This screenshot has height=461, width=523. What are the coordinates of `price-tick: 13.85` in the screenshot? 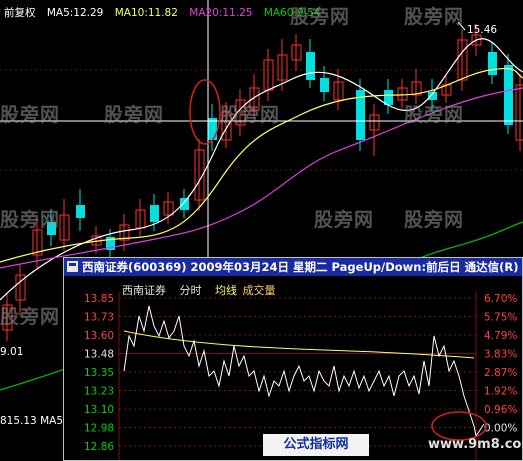 It's located at (99, 299).